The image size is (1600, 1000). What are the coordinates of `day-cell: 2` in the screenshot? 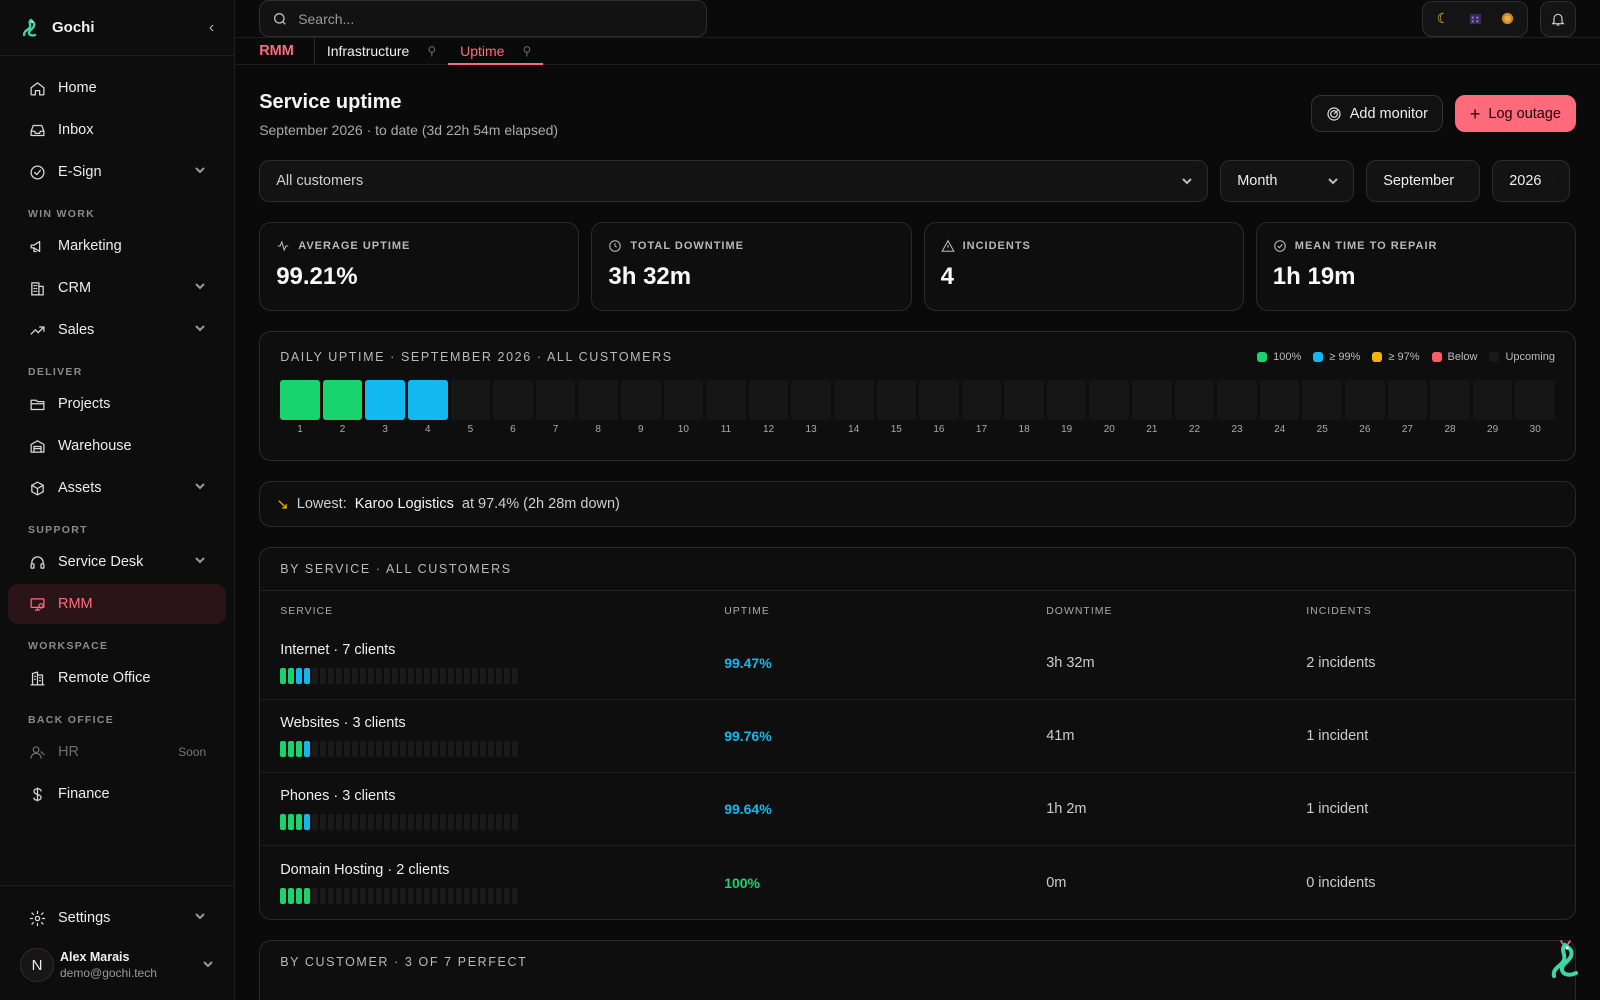 It's located at (342, 407).